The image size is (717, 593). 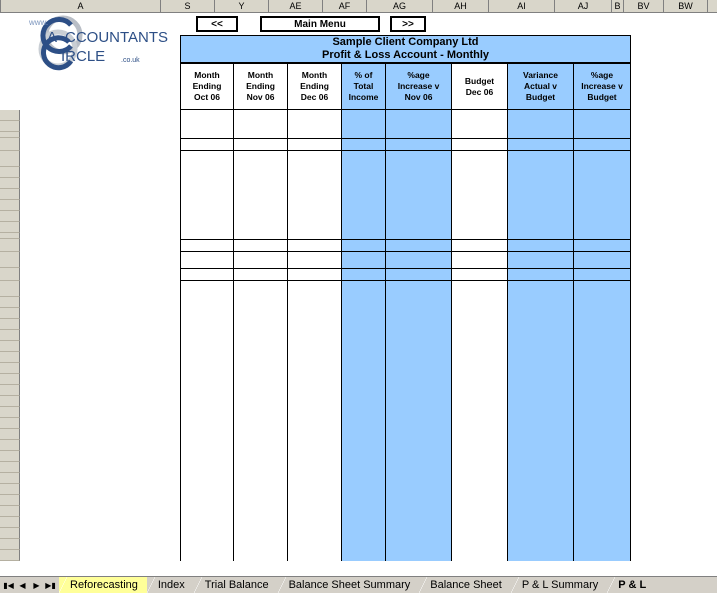 I want to click on column-header-bw: BW, so click(x=686, y=6).